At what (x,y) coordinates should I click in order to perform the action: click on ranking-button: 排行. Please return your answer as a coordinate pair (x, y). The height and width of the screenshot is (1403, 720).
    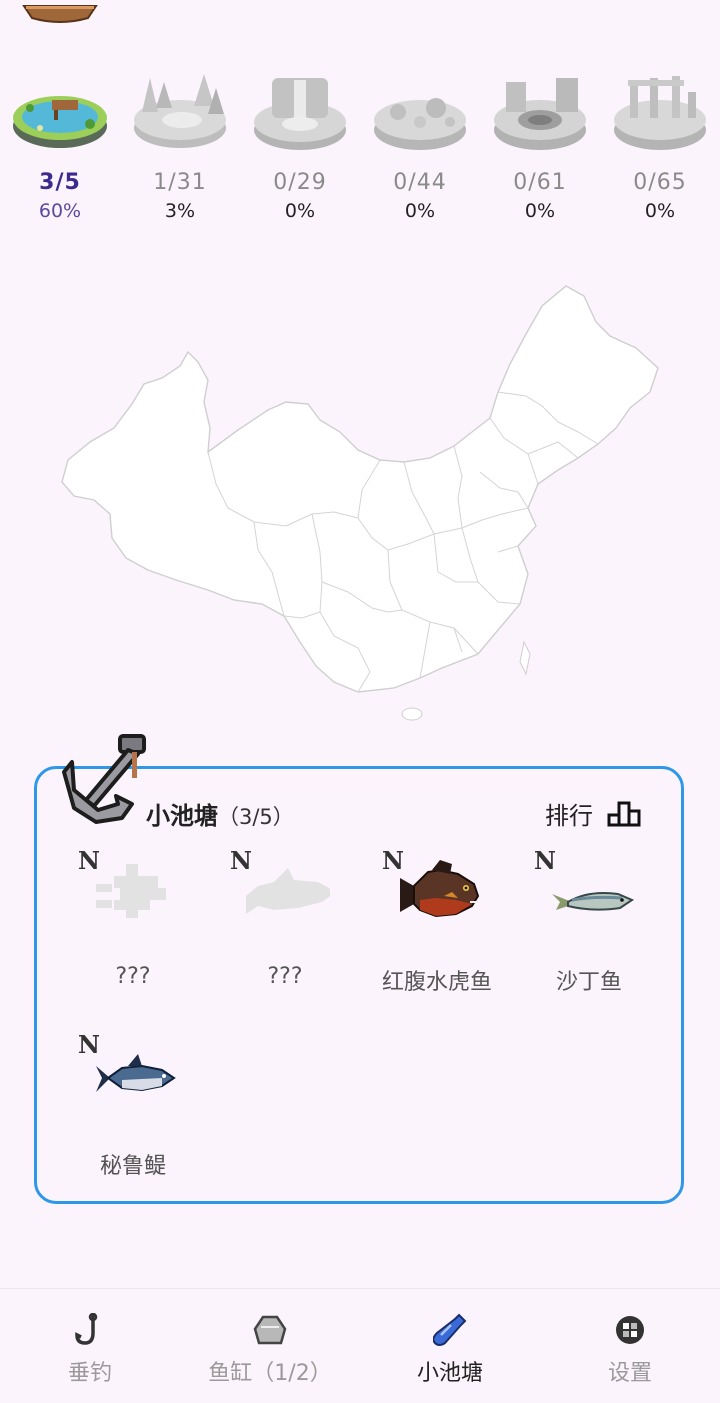
    Looking at the image, I should click on (593, 813).